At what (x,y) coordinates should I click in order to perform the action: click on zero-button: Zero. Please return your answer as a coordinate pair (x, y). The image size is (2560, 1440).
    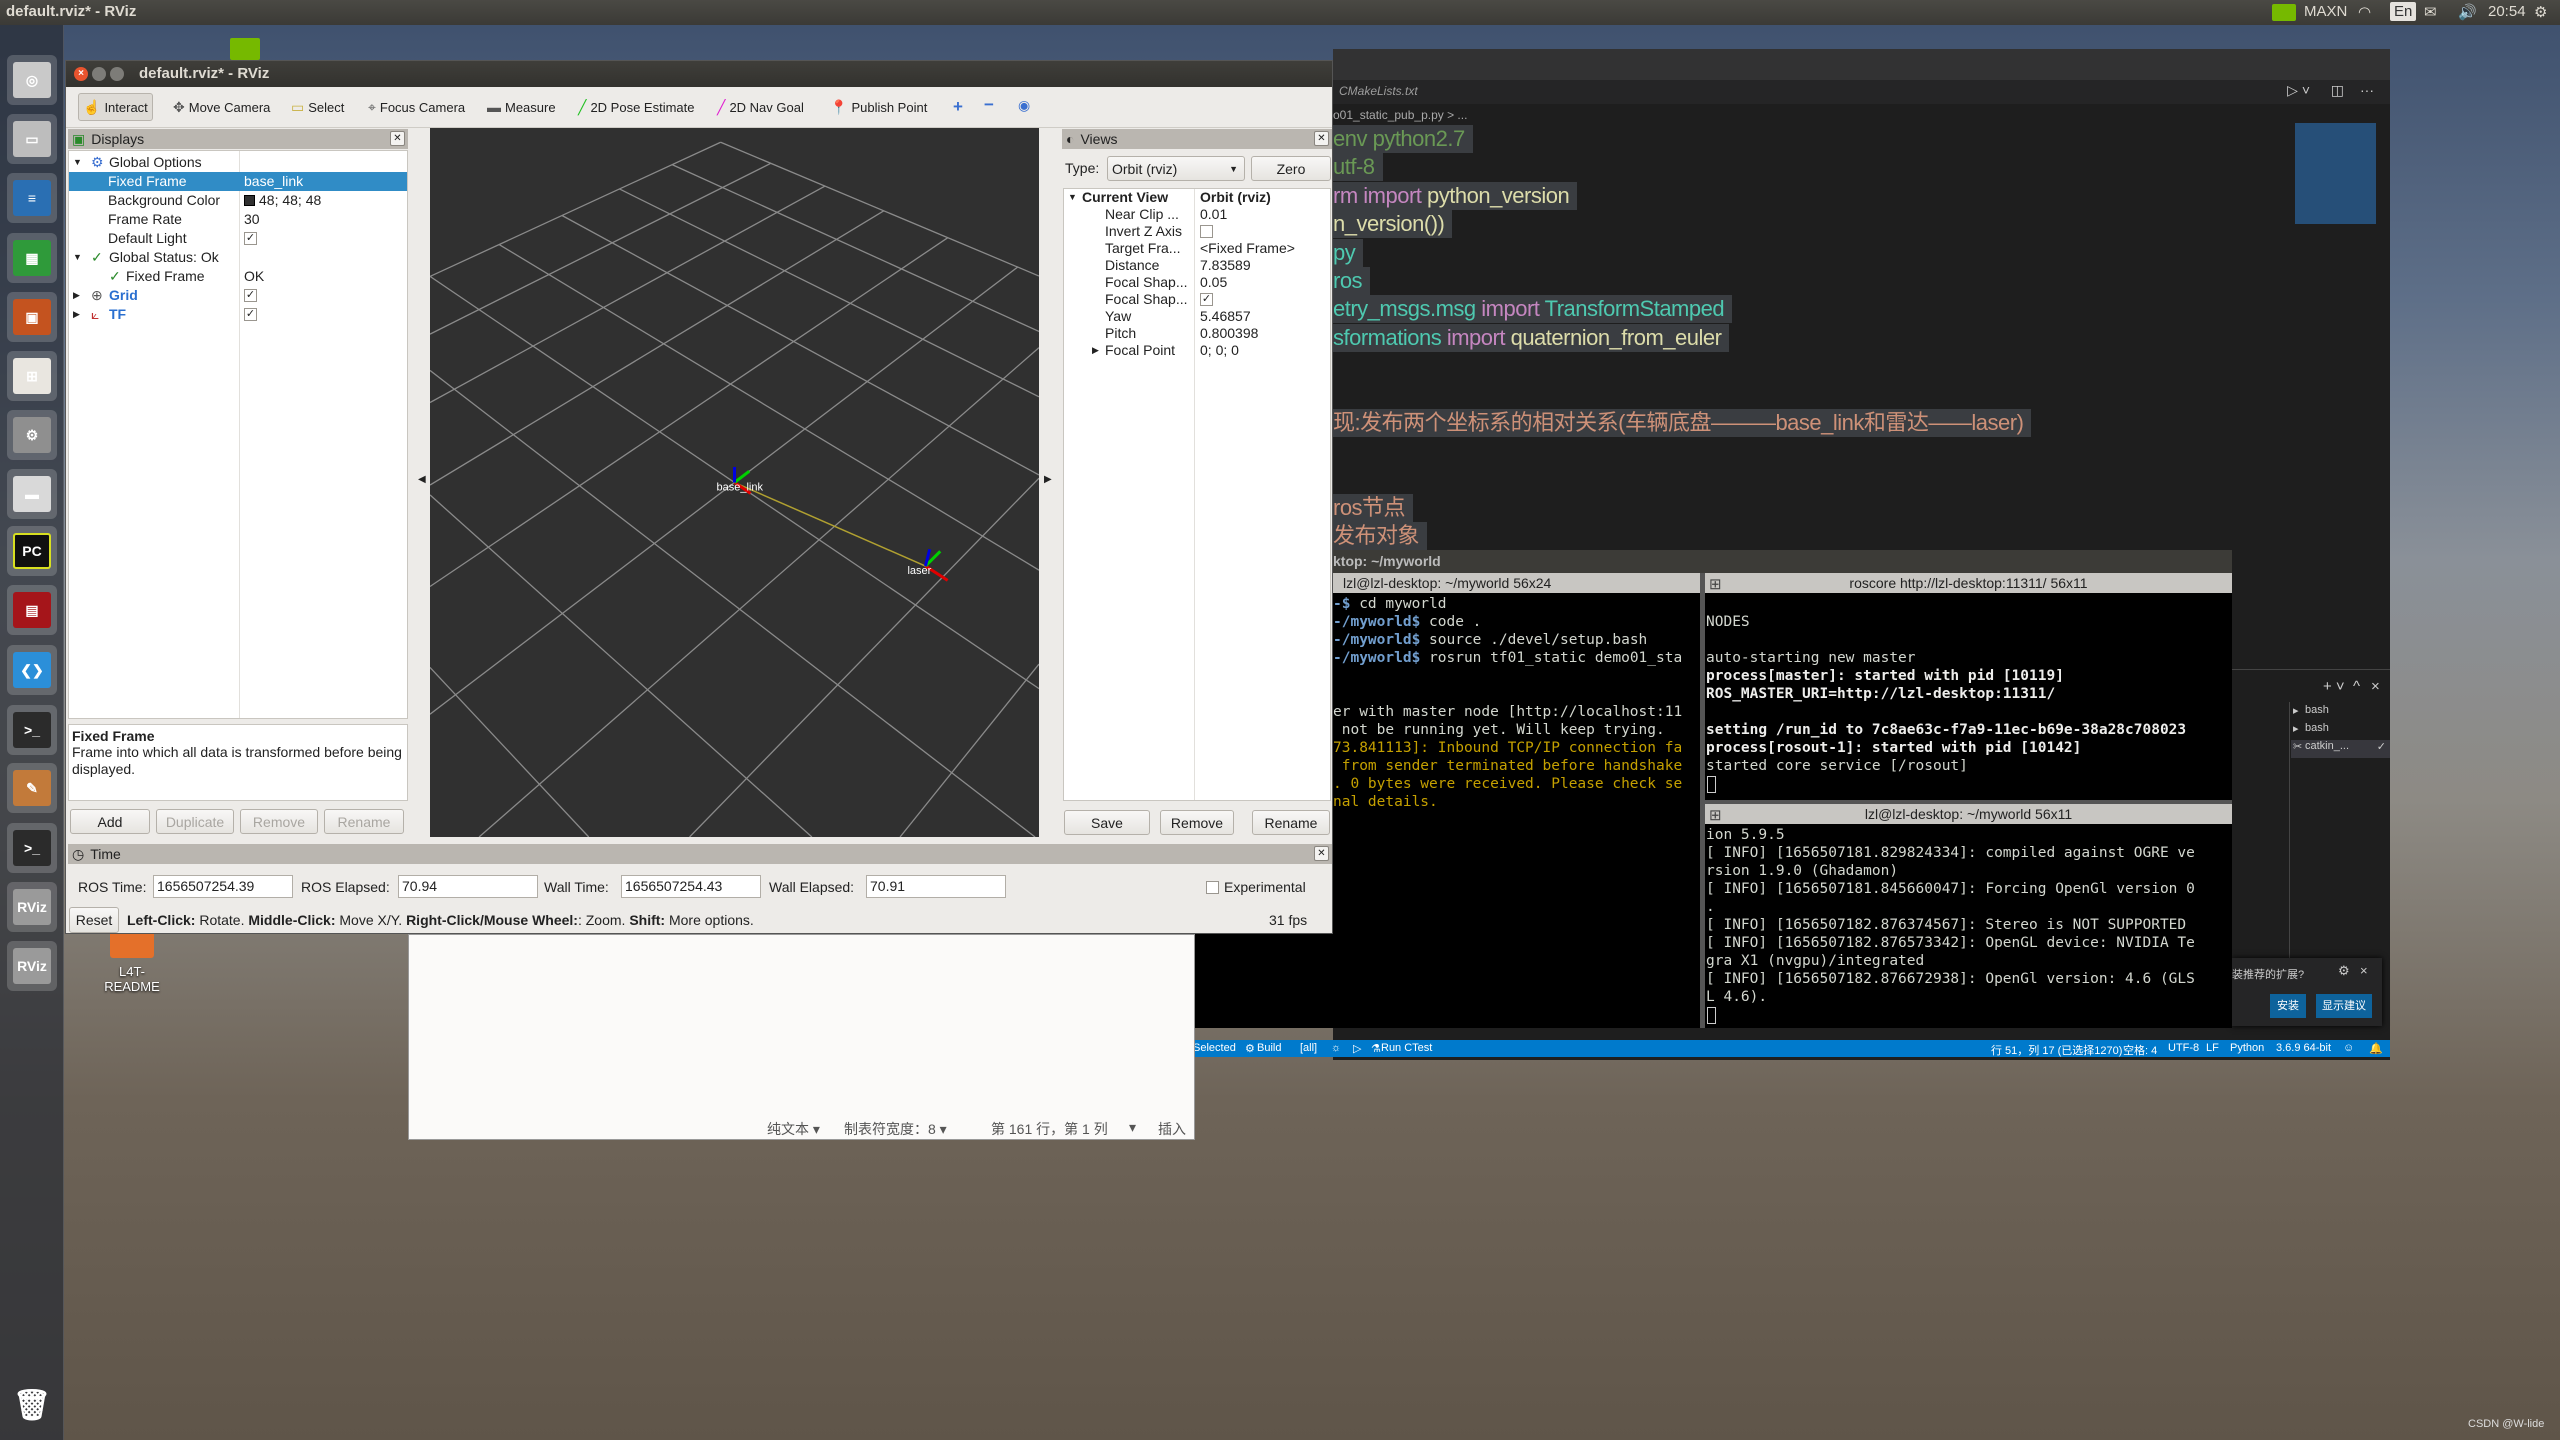
    Looking at the image, I should click on (1291, 168).